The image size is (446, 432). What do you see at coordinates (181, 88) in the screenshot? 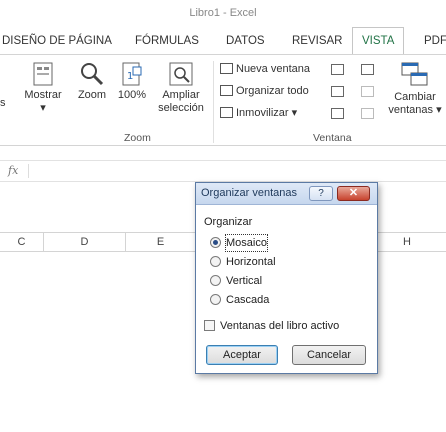
I see `ampliar-seleccion-button: Ampliar selección` at bounding box center [181, 88].